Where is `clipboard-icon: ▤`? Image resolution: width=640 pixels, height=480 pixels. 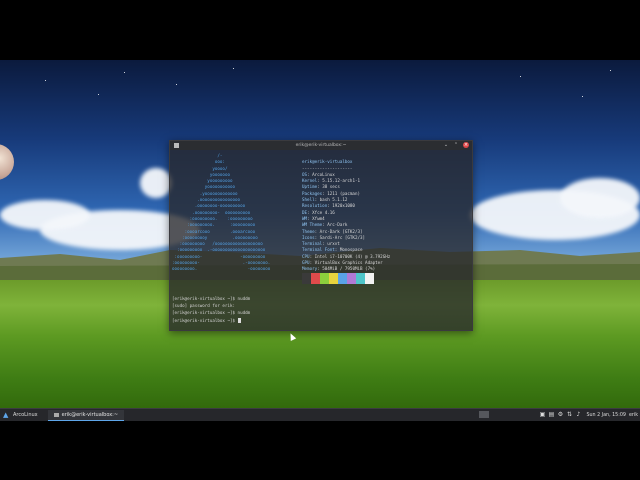
clipboard-icon: ▤ is located at coordinates (551, 415).